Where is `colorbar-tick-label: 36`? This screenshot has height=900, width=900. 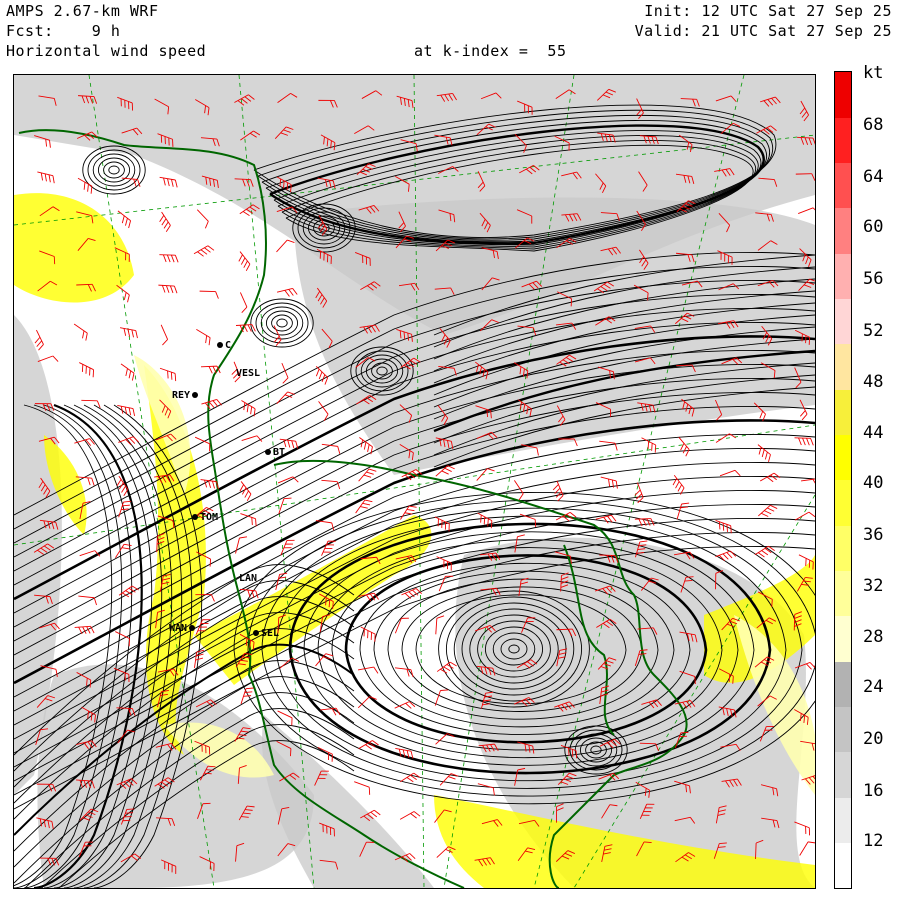 colorbar-tick-label: 36 is located at coordinates (873, 535).